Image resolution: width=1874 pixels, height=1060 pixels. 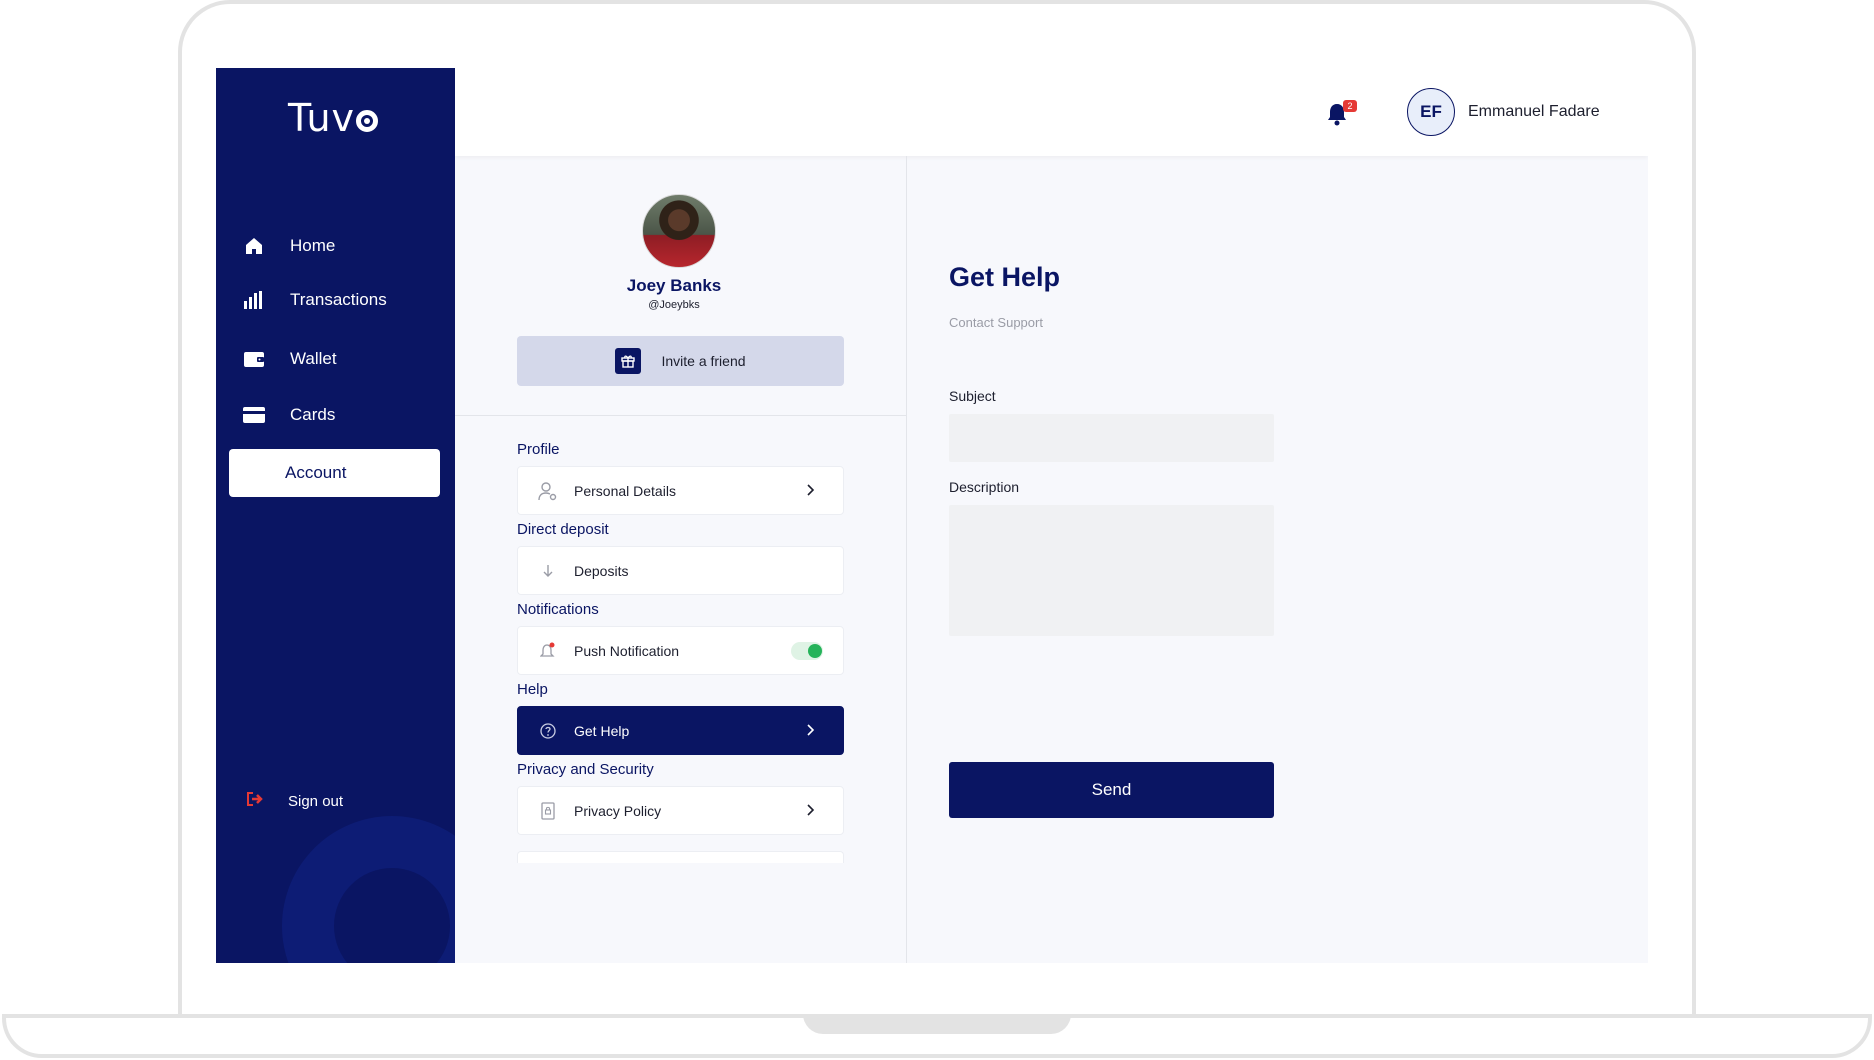 What do you see at coordinates (254, 359) in the screenshot?
I see `wallet-icon` at bounding box center [254, 359].